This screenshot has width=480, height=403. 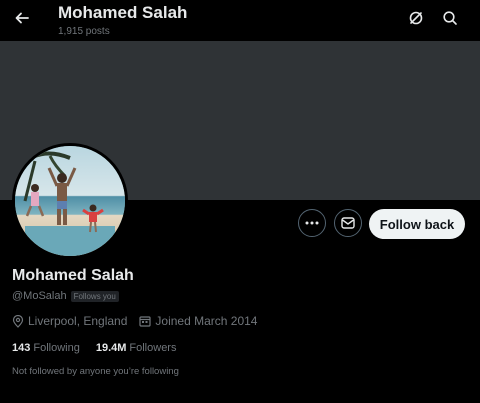 I want to click on join-date: Joined March 2014, so click(x=198, y=321).